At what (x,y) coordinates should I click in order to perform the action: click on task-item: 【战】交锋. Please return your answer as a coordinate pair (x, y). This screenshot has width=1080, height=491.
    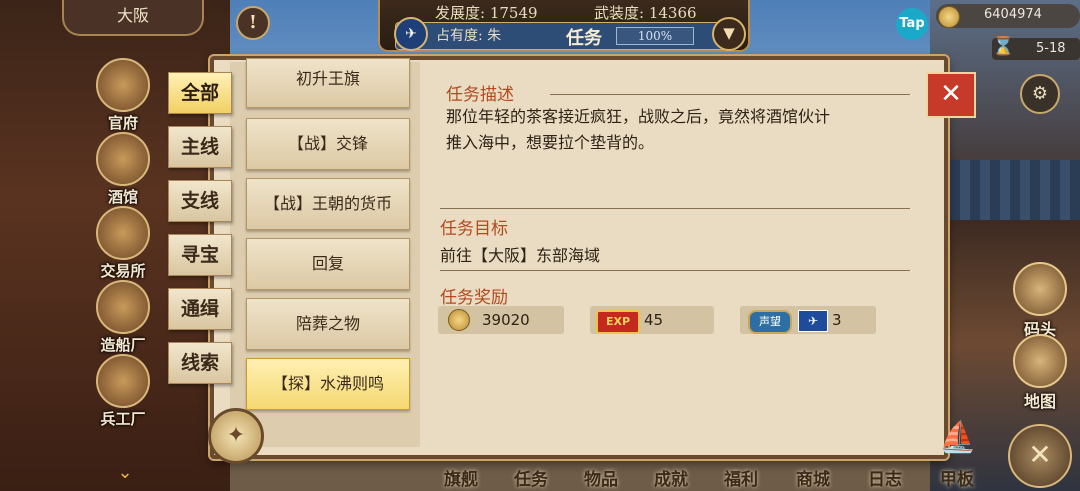
    Looking at the image, I should click on (328, 144).